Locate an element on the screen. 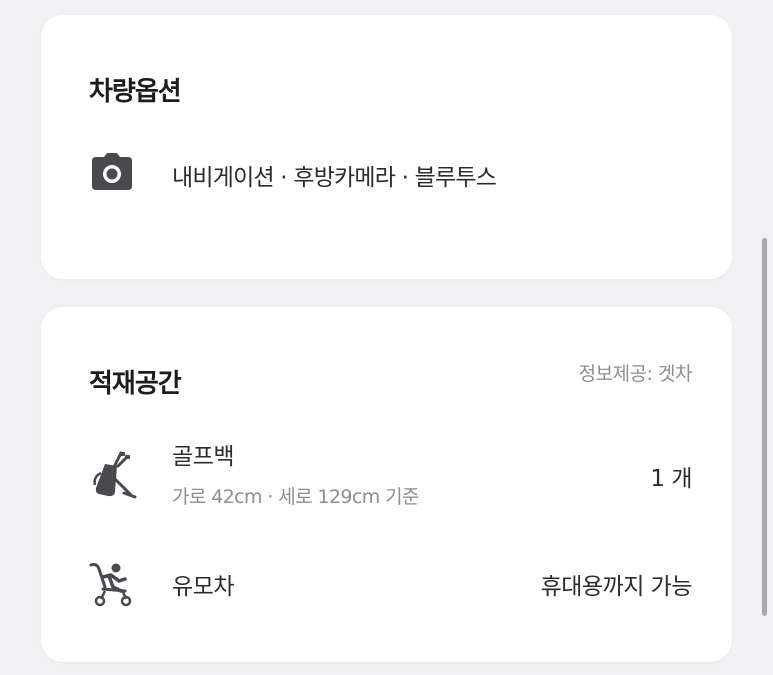  options-list-text: 내비게이션 · 후방카메라 · 블루투스 is located at coordinates (334, 178).